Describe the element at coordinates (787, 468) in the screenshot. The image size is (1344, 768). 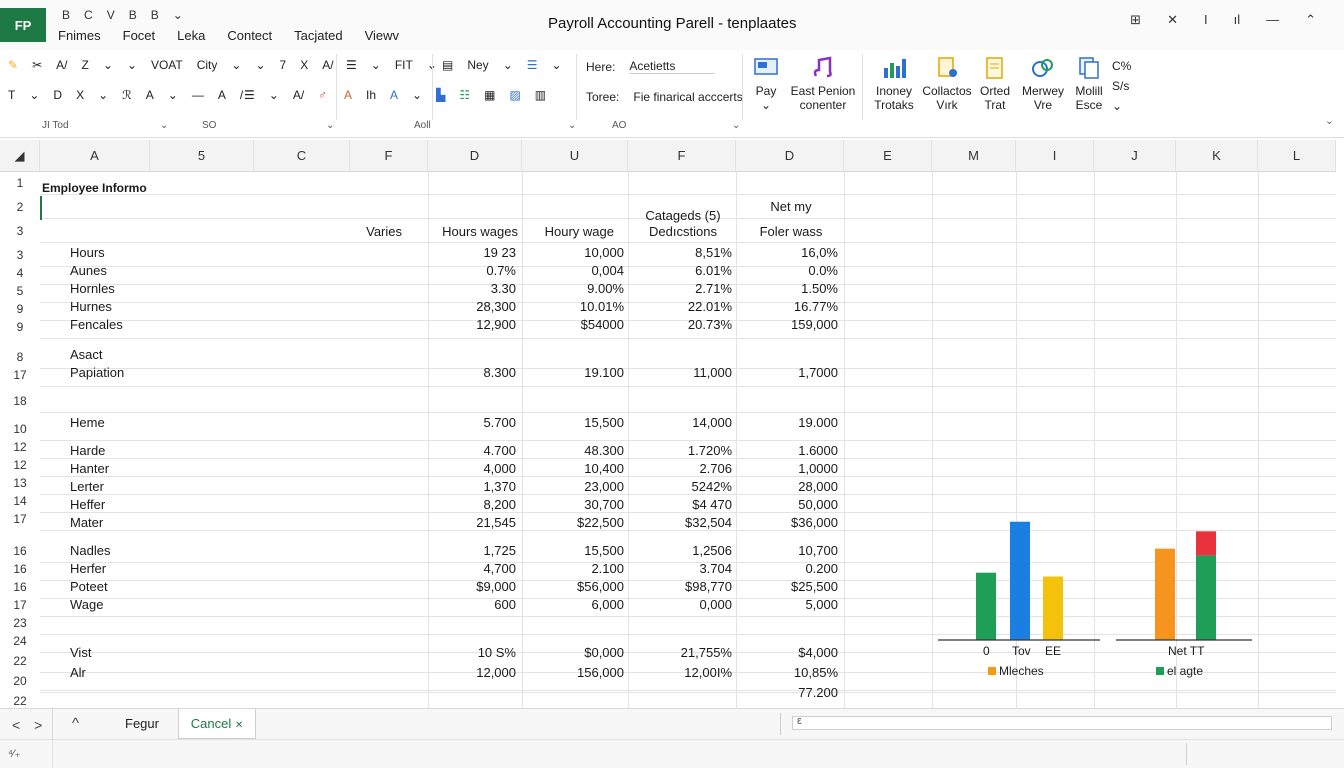
I see `net-pay-cell: 1,0000` at that location.